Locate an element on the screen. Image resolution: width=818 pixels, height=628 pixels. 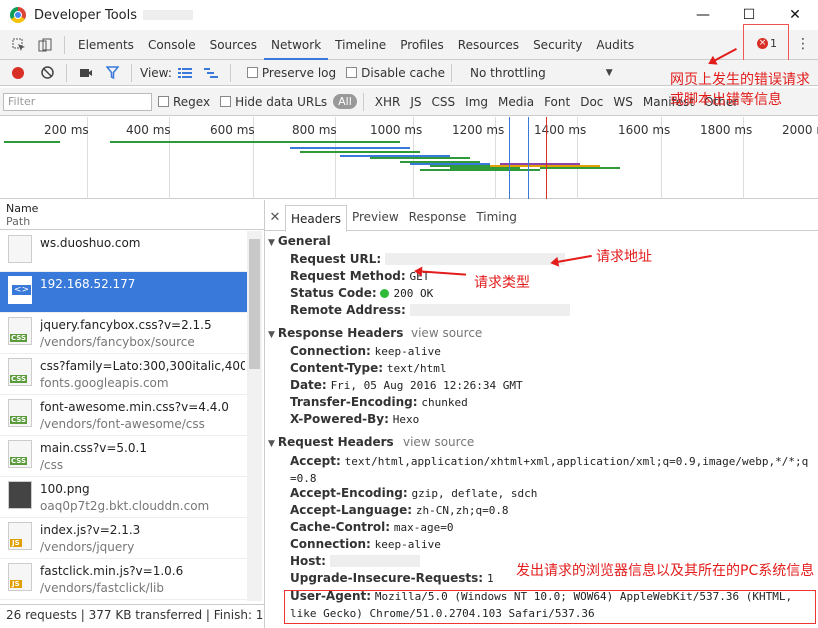
filter-type-doc: Doc is located at coordinates (591, 102).